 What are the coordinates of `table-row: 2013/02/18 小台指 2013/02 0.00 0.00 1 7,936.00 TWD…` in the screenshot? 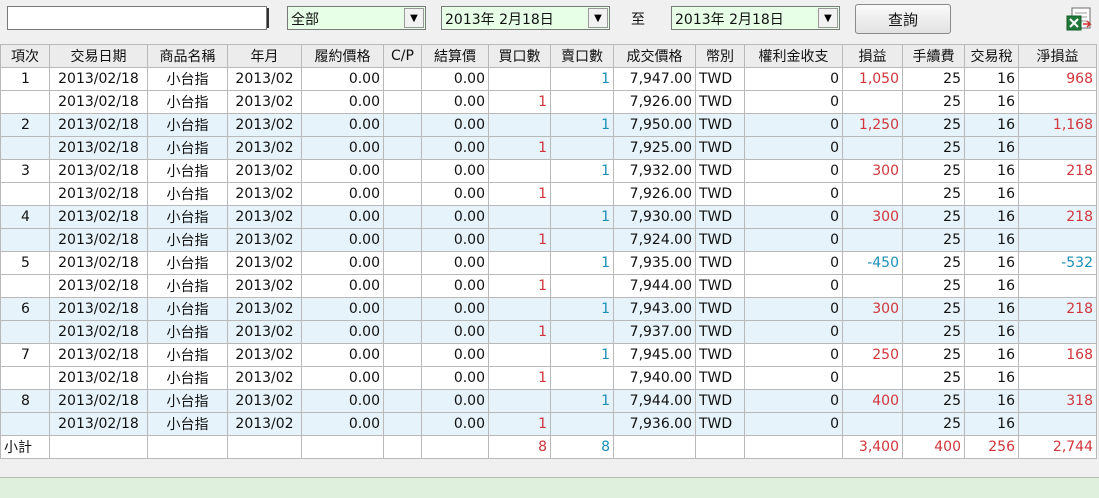 It's located at (548, 424).